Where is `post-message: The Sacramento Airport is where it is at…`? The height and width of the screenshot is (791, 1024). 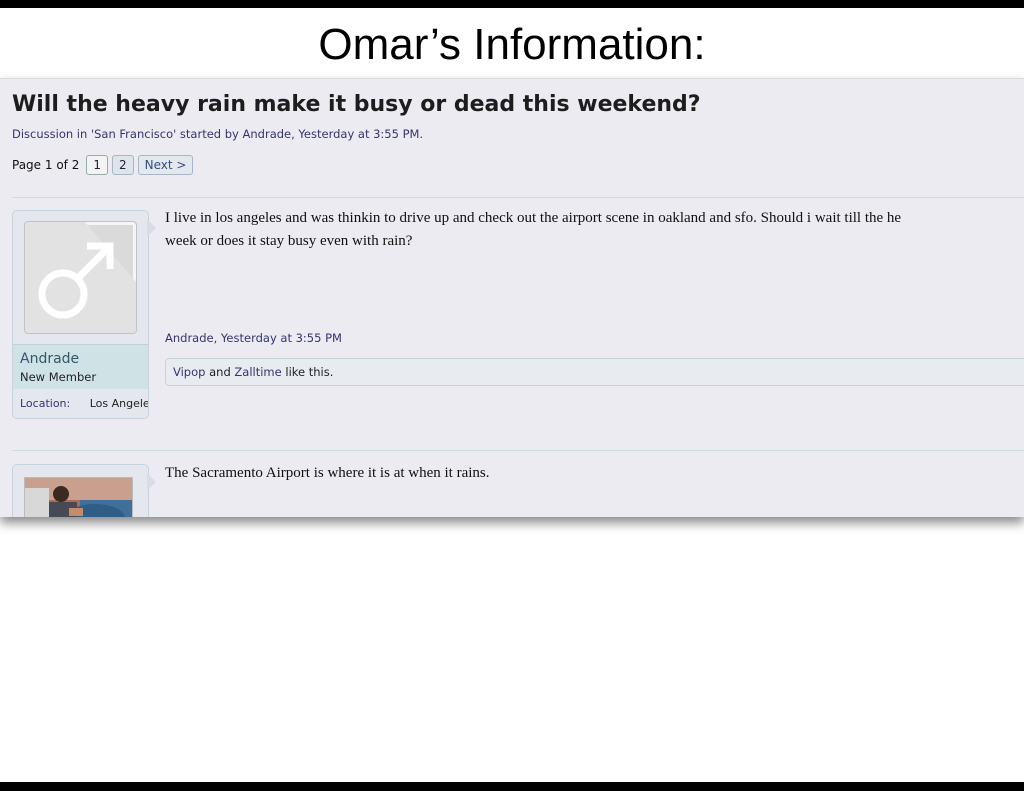 post-message: The Sacramento Airport is where it is at… is located at coordinates (327, 473).